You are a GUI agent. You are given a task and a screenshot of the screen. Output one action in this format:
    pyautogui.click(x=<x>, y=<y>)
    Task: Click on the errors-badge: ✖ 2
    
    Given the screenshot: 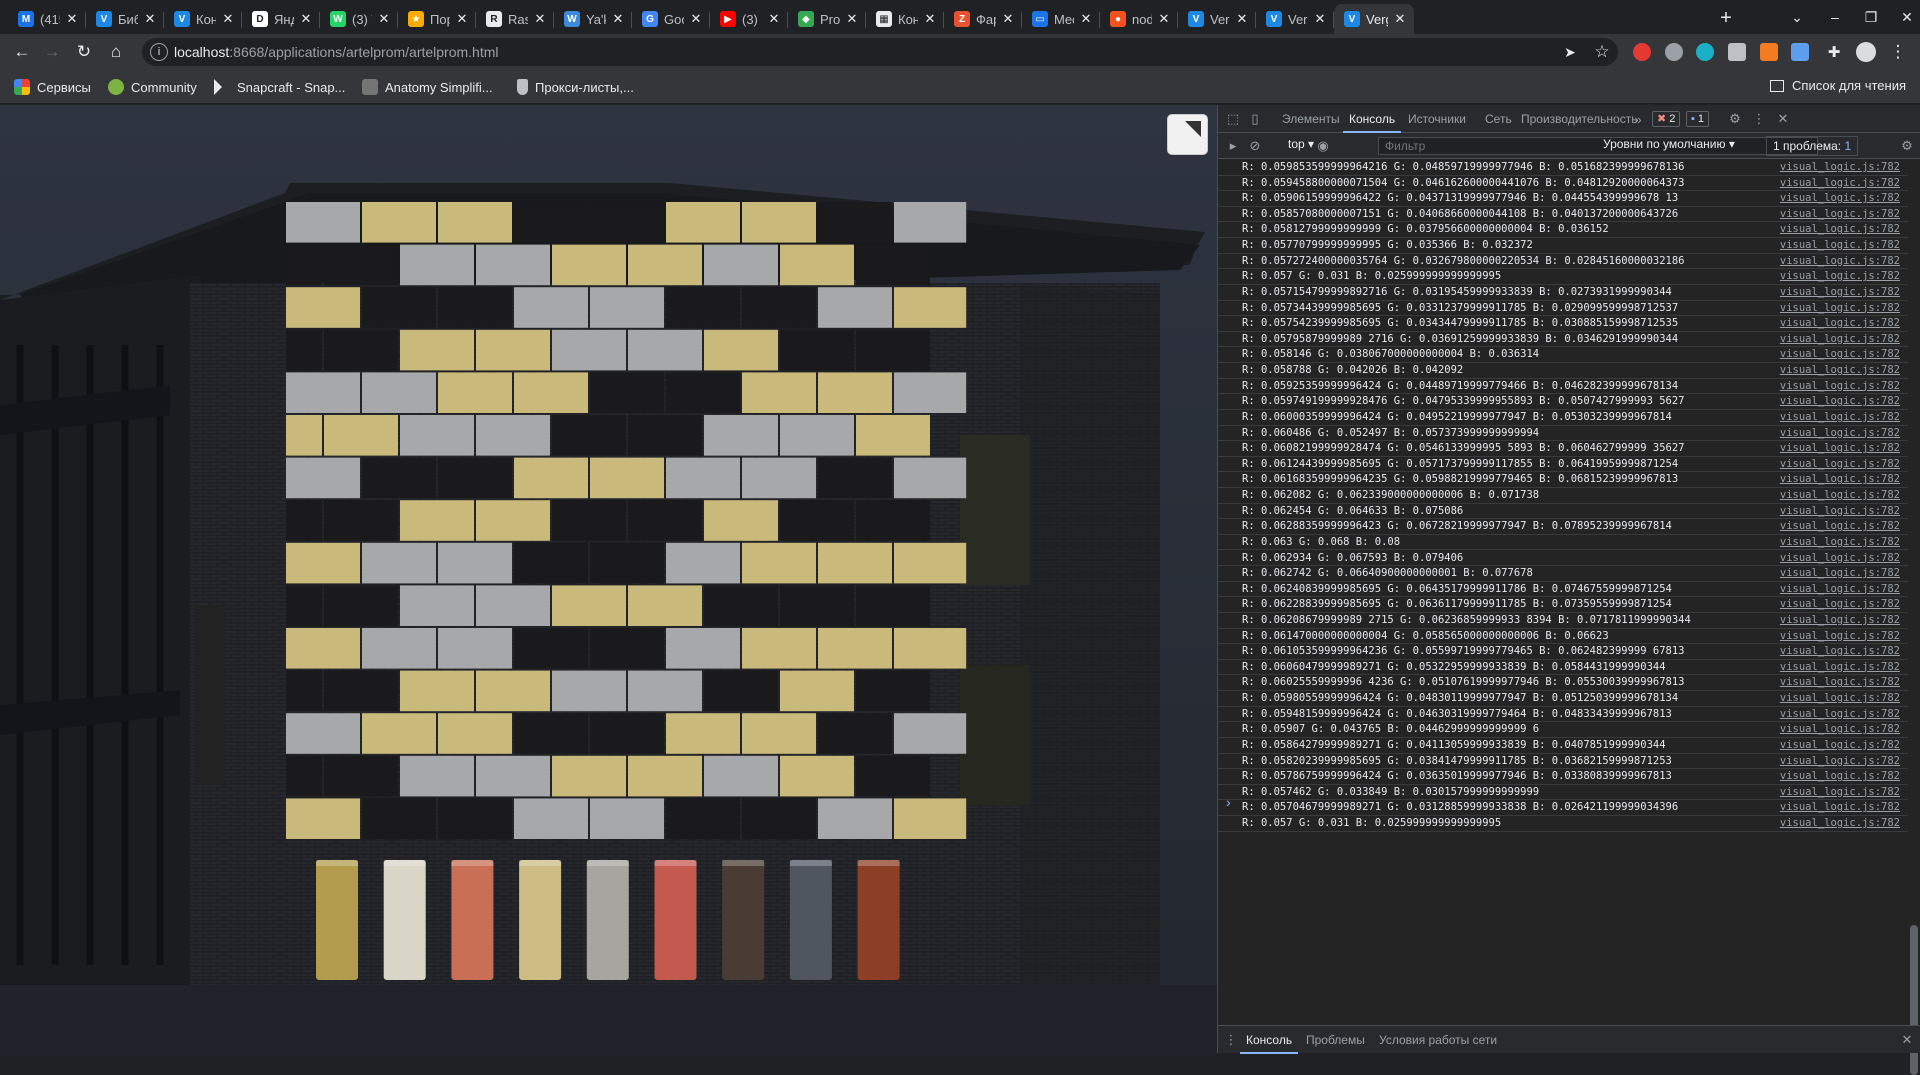 What is the action you would take?
    pyautogui.click(x=1666, y=119)
    